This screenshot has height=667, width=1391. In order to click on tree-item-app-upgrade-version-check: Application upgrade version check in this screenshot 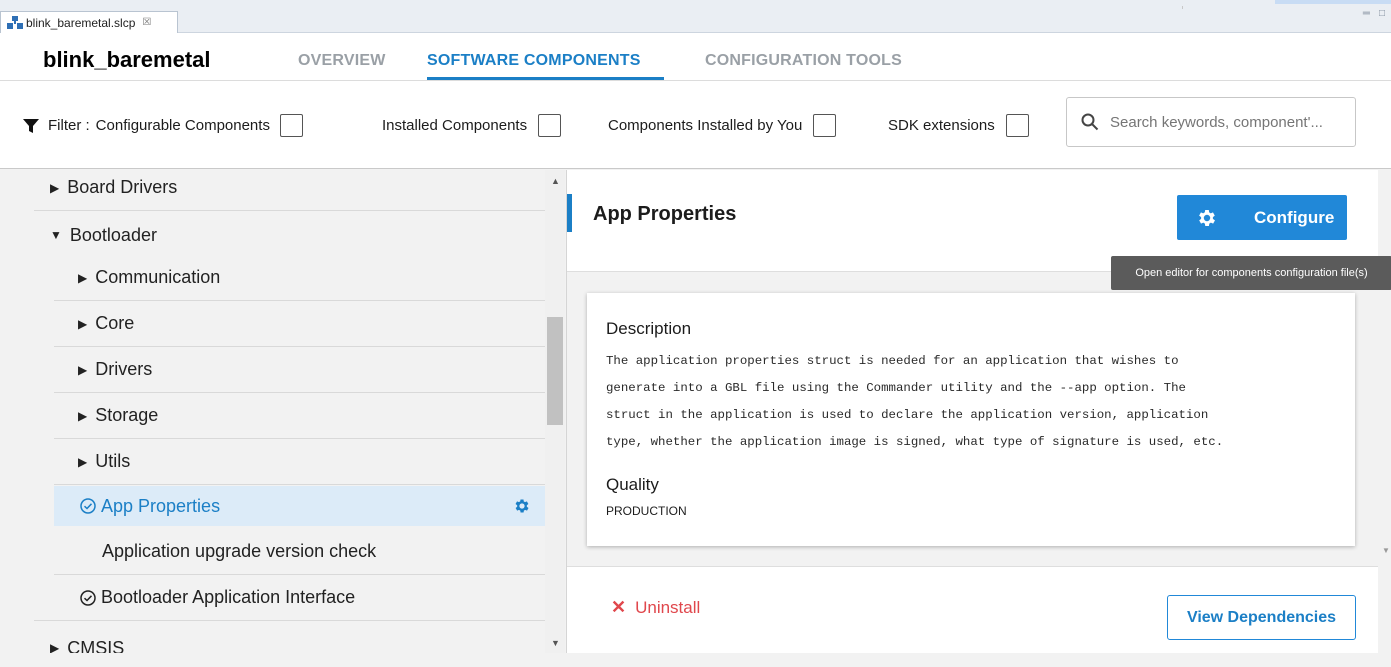, I will do `click(299, 552)`.